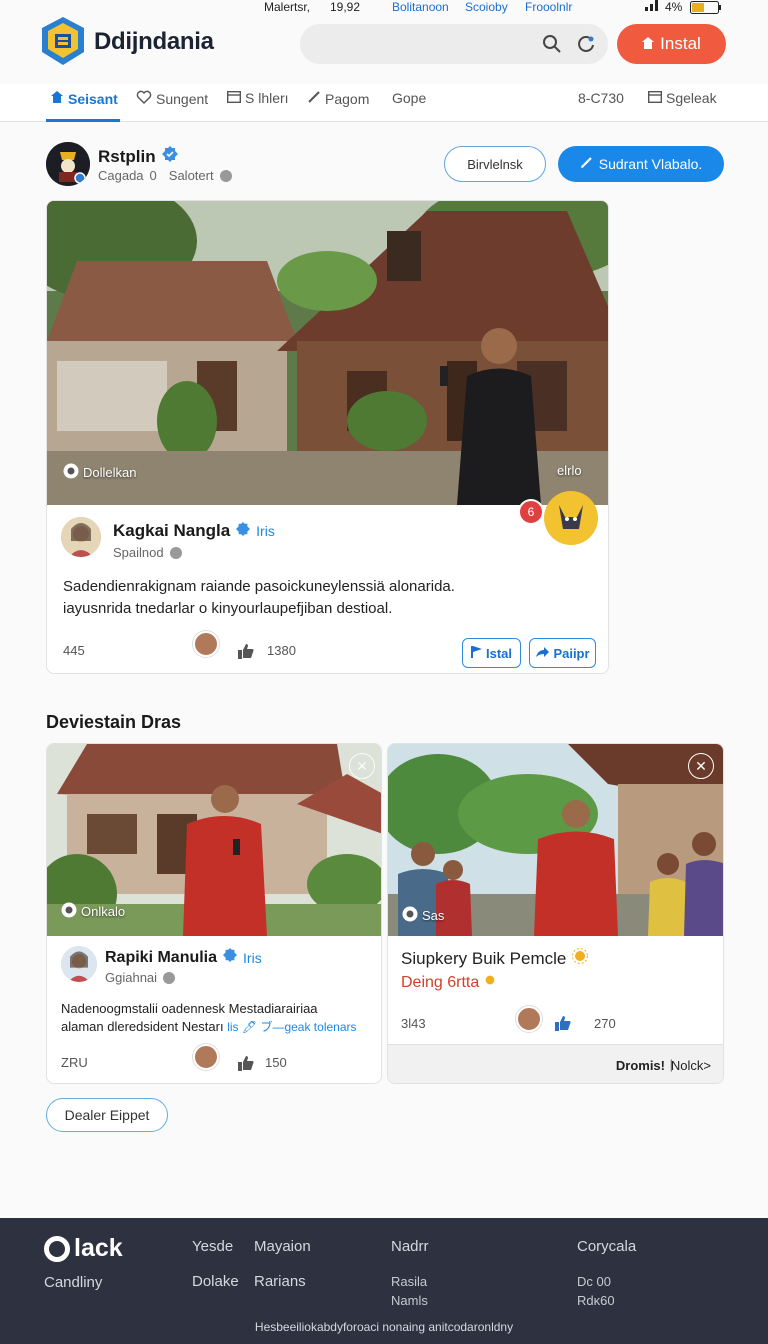  Describe the element at coordinates (257, 98) in the screenshot. I see `nav-item-shlern: S lhlerı` at that location.